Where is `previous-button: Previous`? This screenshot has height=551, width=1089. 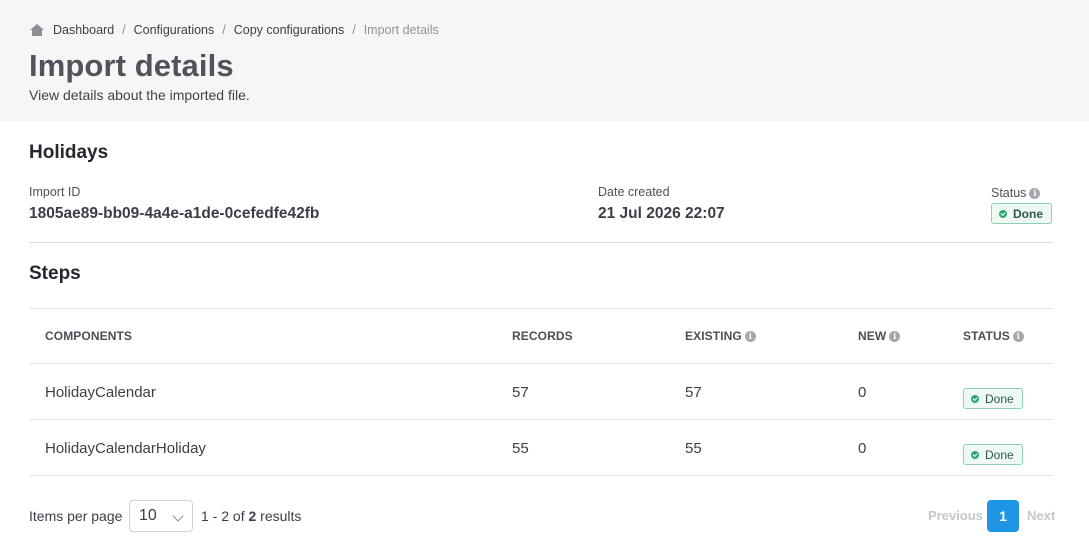 previous-button: Previous is located at coordinates (955, 515).